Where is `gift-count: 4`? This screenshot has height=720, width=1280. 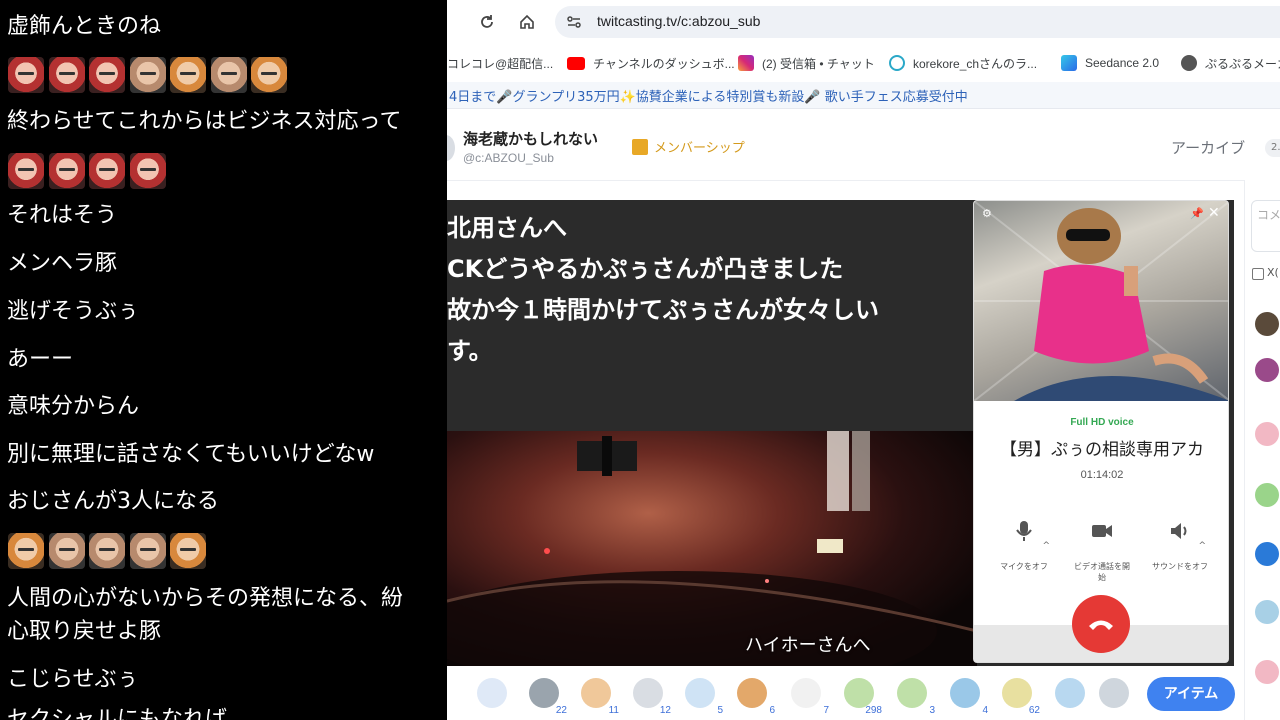
gift-count: 4 is located at coordinates (985, 710).